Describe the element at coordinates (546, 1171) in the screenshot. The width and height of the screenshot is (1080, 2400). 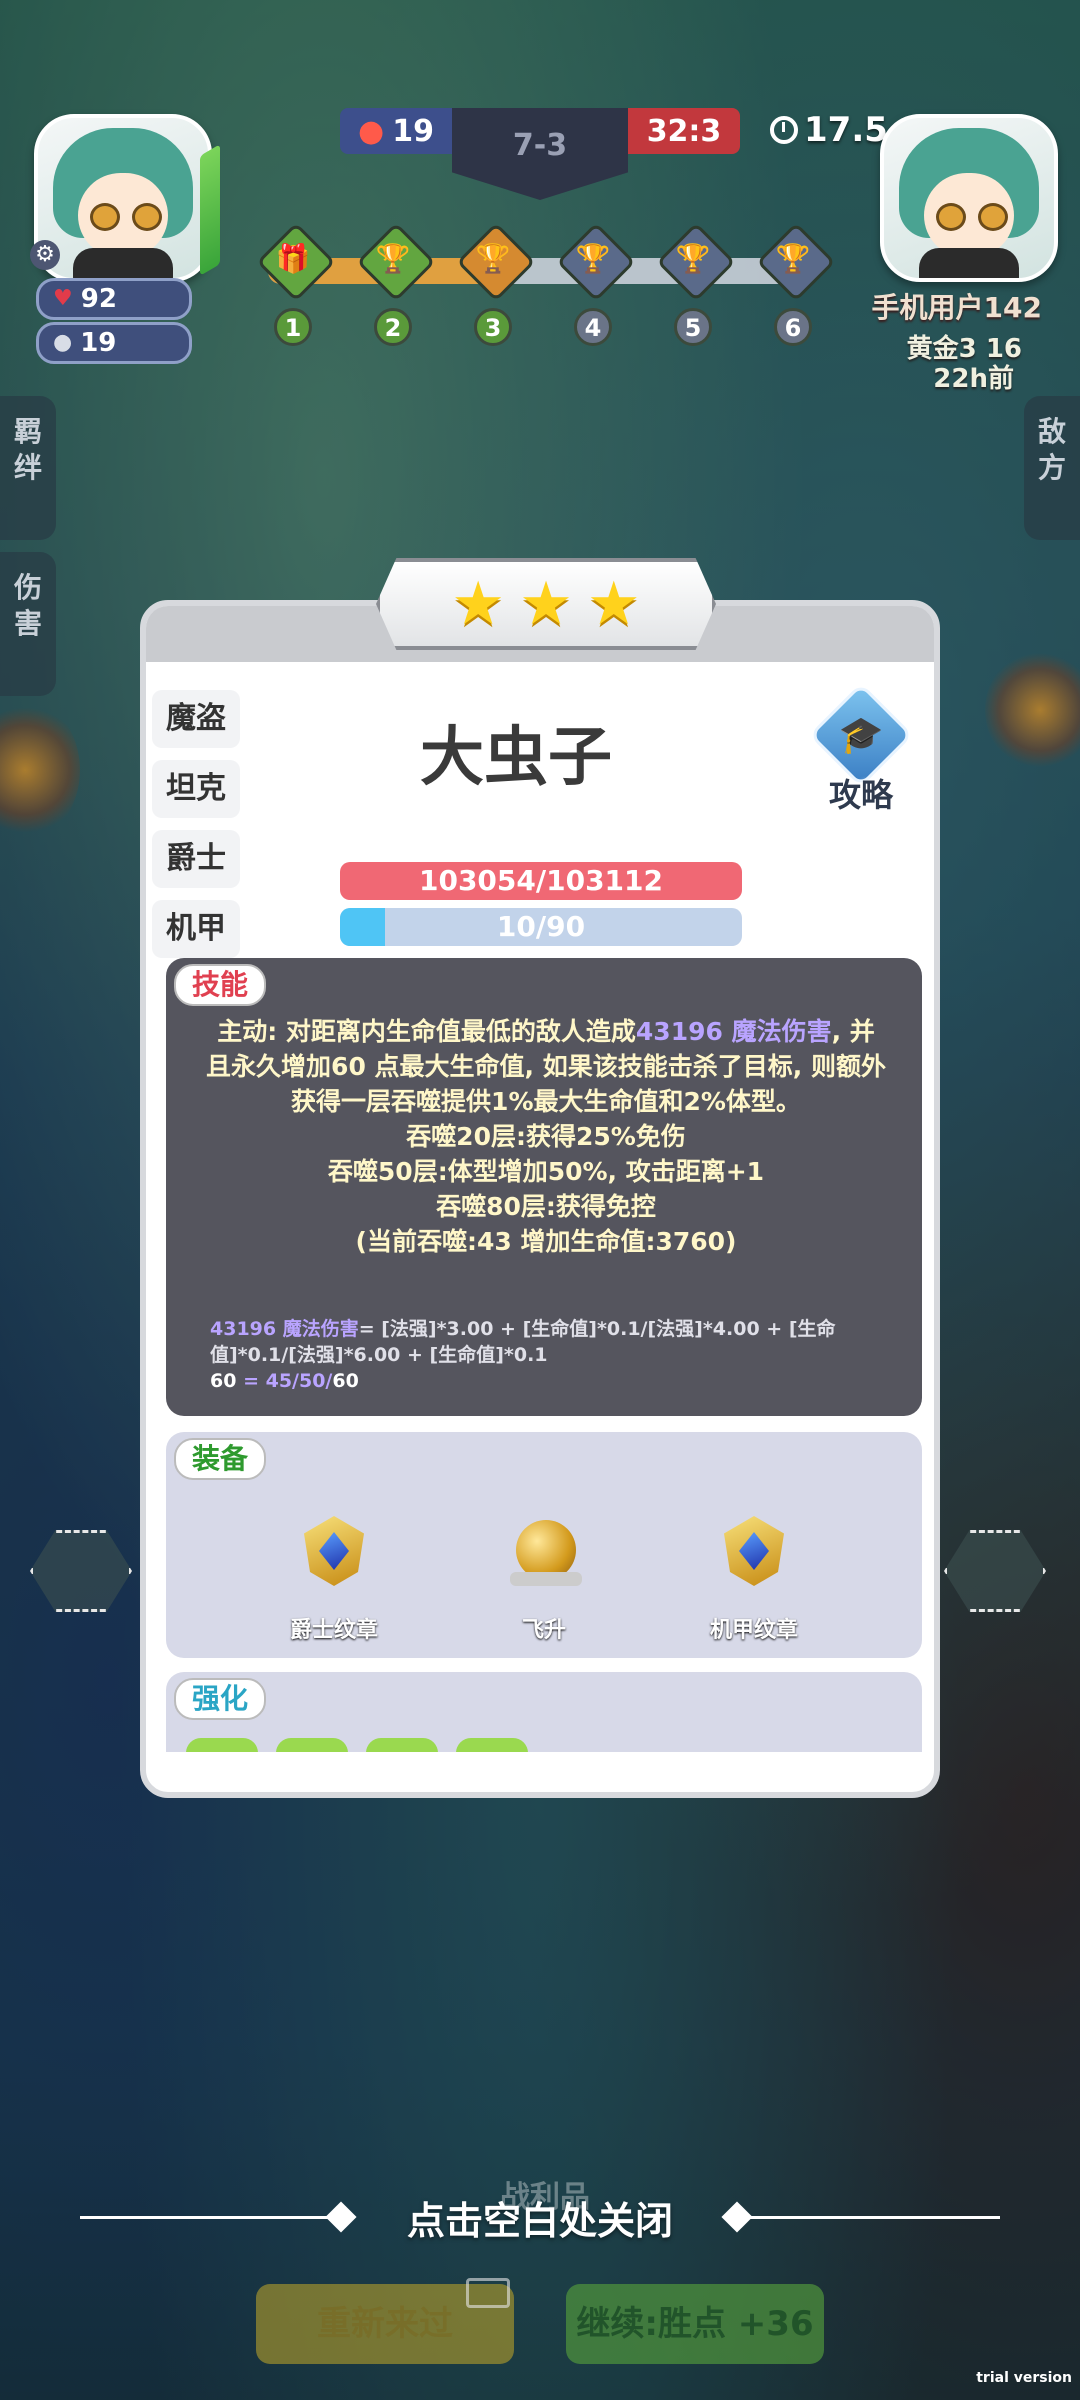
I see `skill-tier-50: 吞噬50层:体型增加50%, 攻击距离+1` at that location.